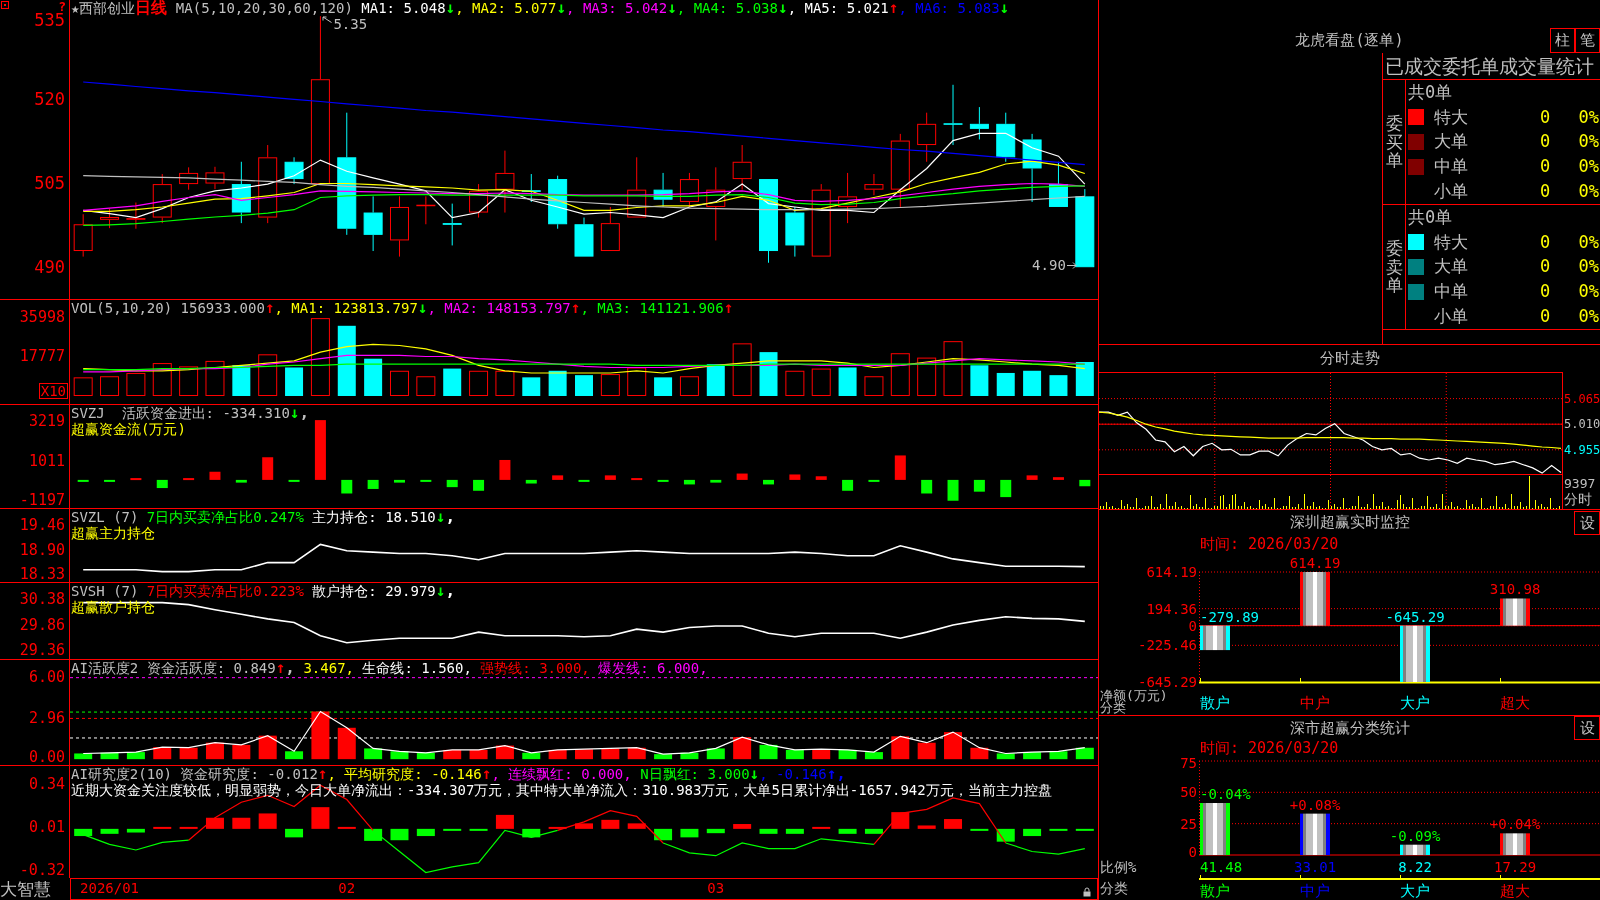 Image resolution: width=1600 pixels, height=900 pixels. I want to click on indicator-text: SVZL (7), so click(105, 517).